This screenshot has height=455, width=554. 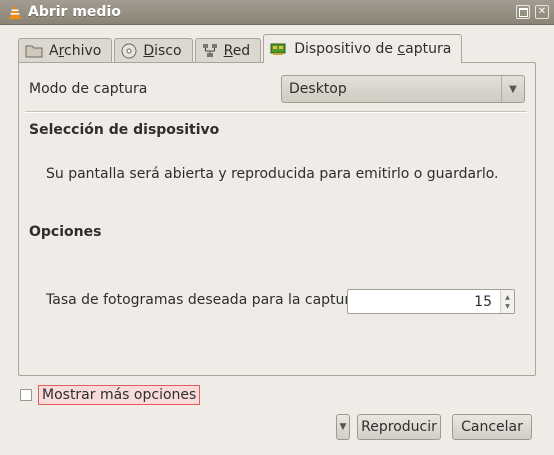 I want to click on fps-spinbox: 15 ▲ ▼, so click(x=431, y=301).